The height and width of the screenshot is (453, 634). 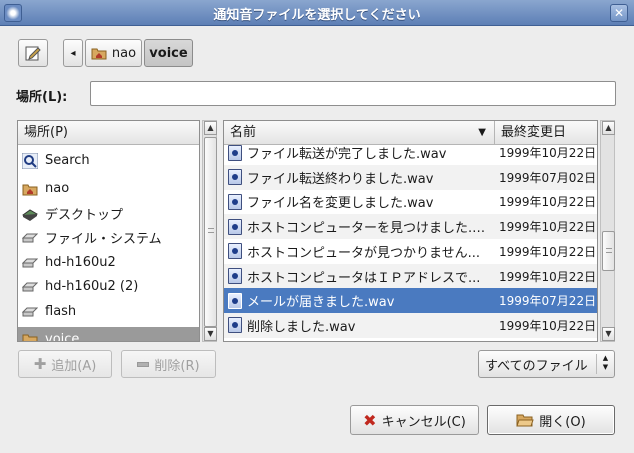 I want to click on file-name-cell: ファイル転送が完了しました.wav, so click(x=360, y=152).